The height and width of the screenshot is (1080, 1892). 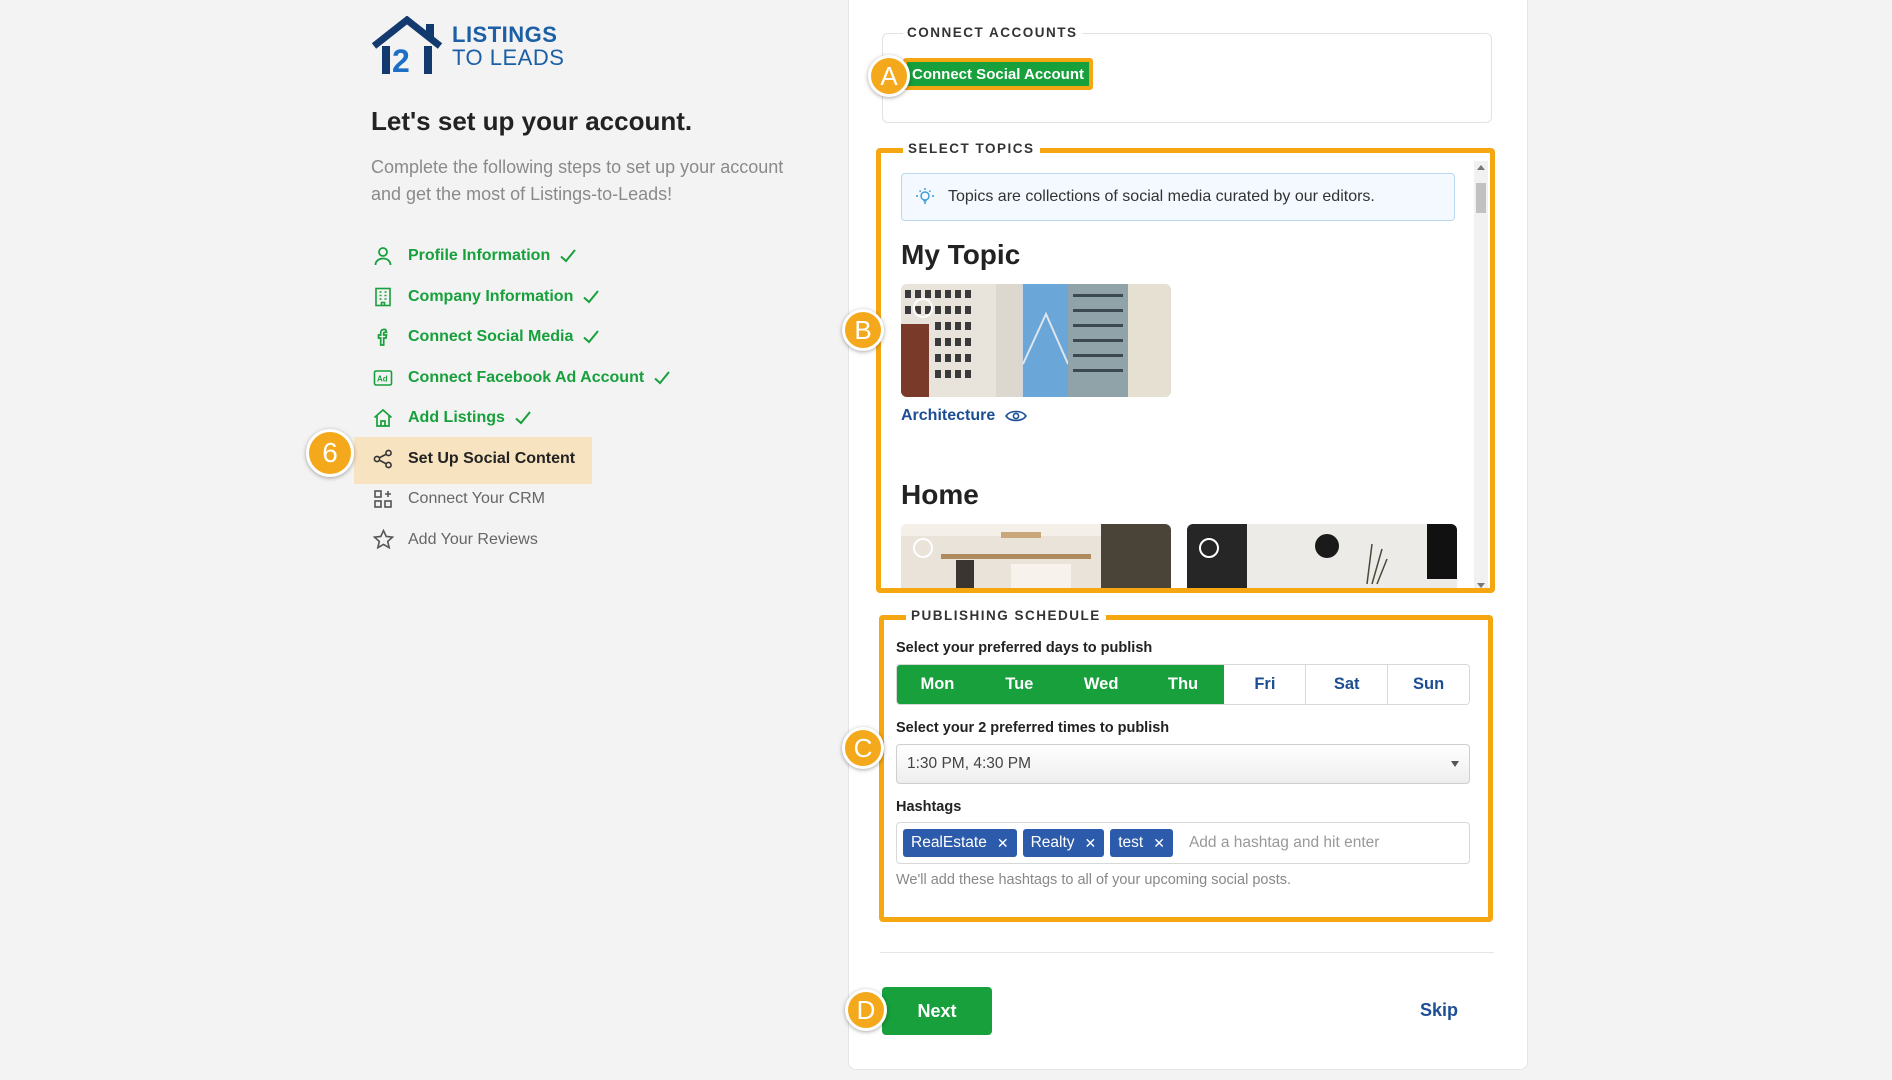 I want to click on hashtag-text: Realty, so click(x=1052, y=842).